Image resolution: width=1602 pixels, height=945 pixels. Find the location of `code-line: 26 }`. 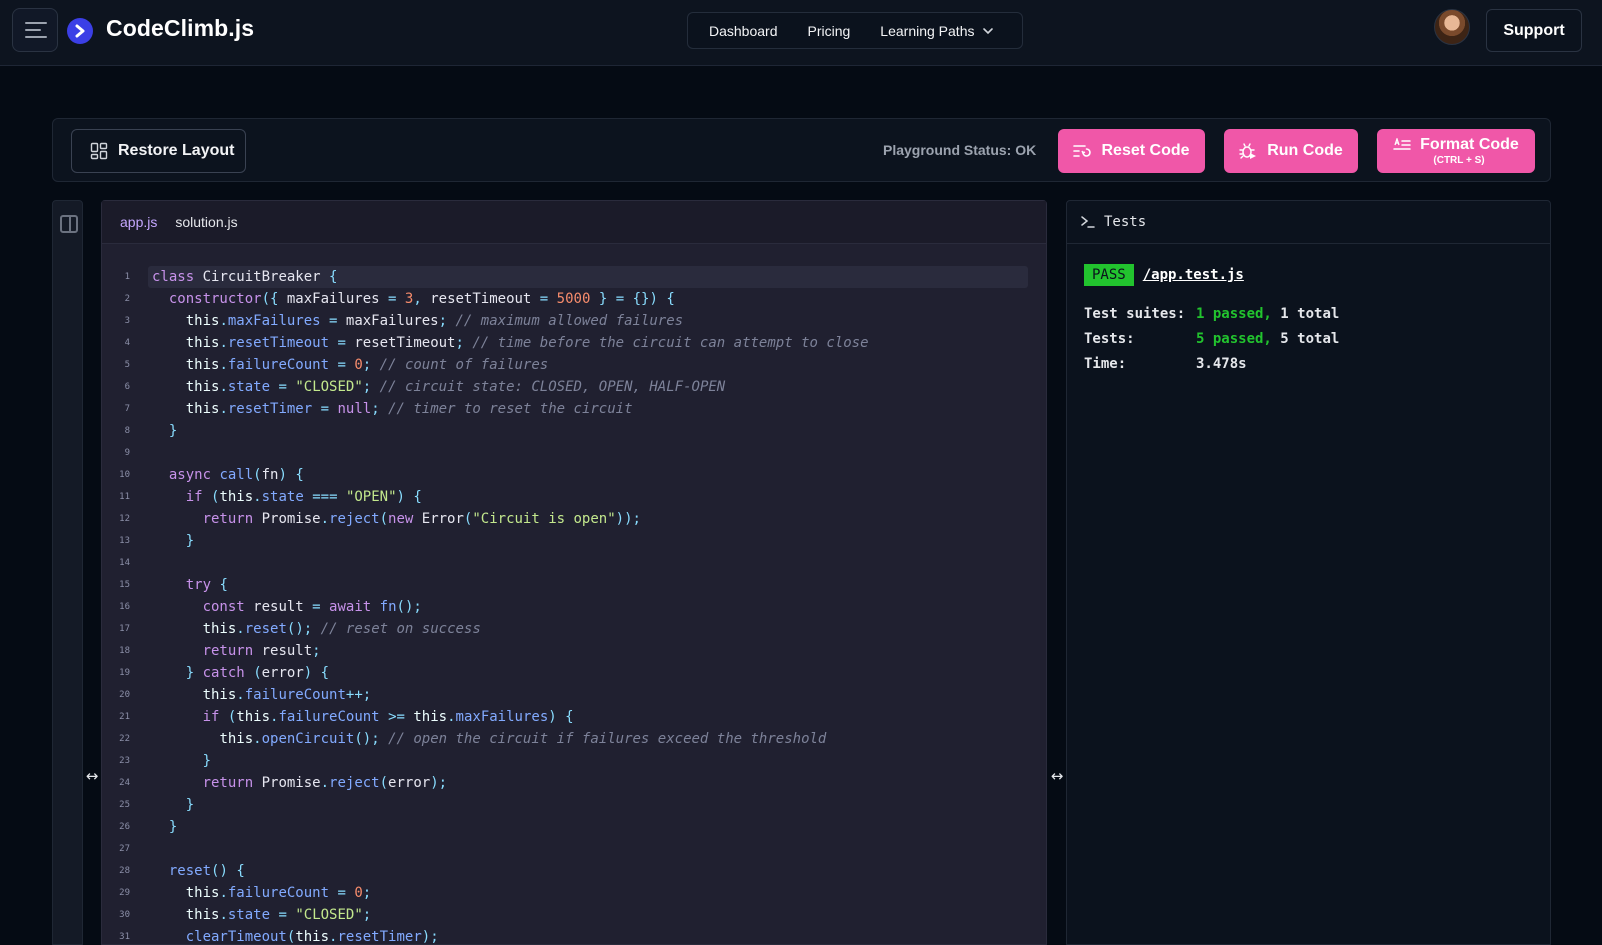

code-line: 26 } is located at coordinates (574, 827).